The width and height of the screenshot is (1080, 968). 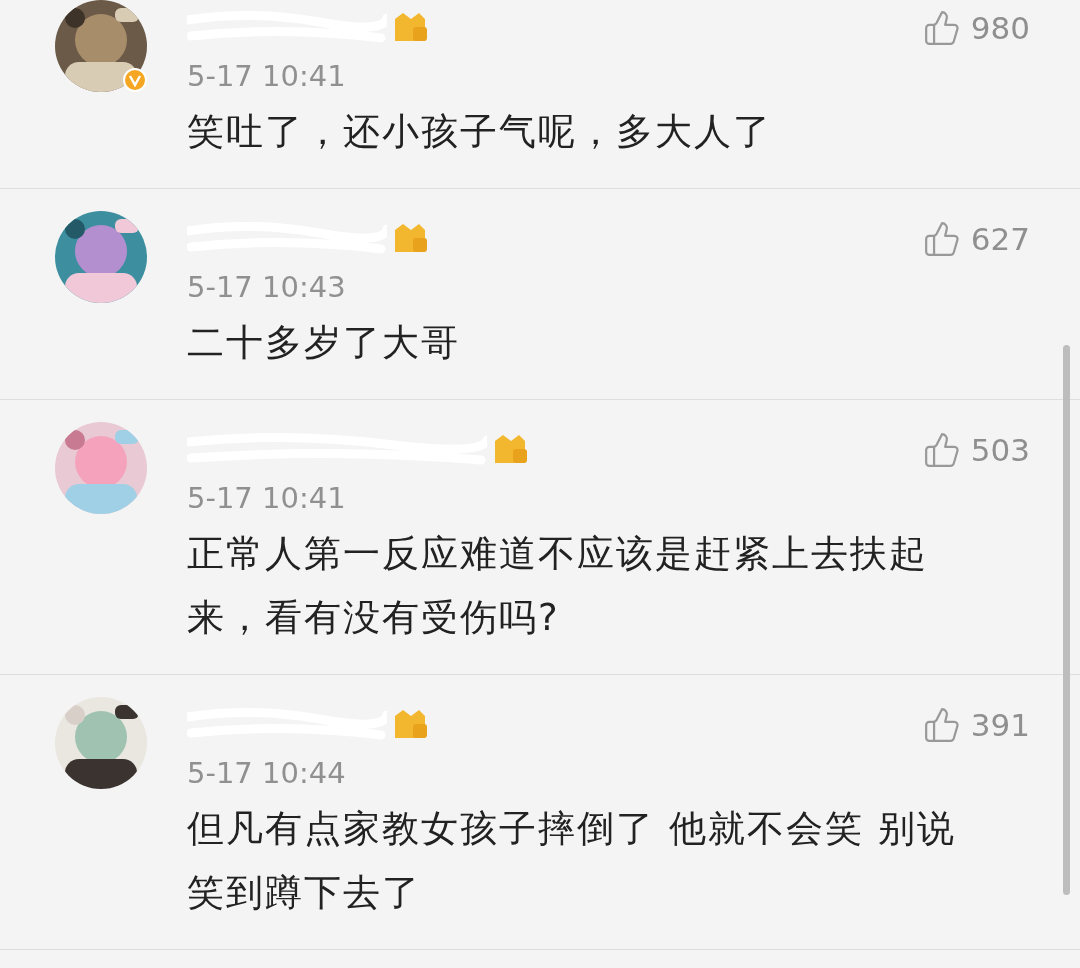 I want to click on comment-text: 正常人第一反应难道不应该是赶紧上去扶起 来，看有没有受伤吗?, so click(x=558, y=586).